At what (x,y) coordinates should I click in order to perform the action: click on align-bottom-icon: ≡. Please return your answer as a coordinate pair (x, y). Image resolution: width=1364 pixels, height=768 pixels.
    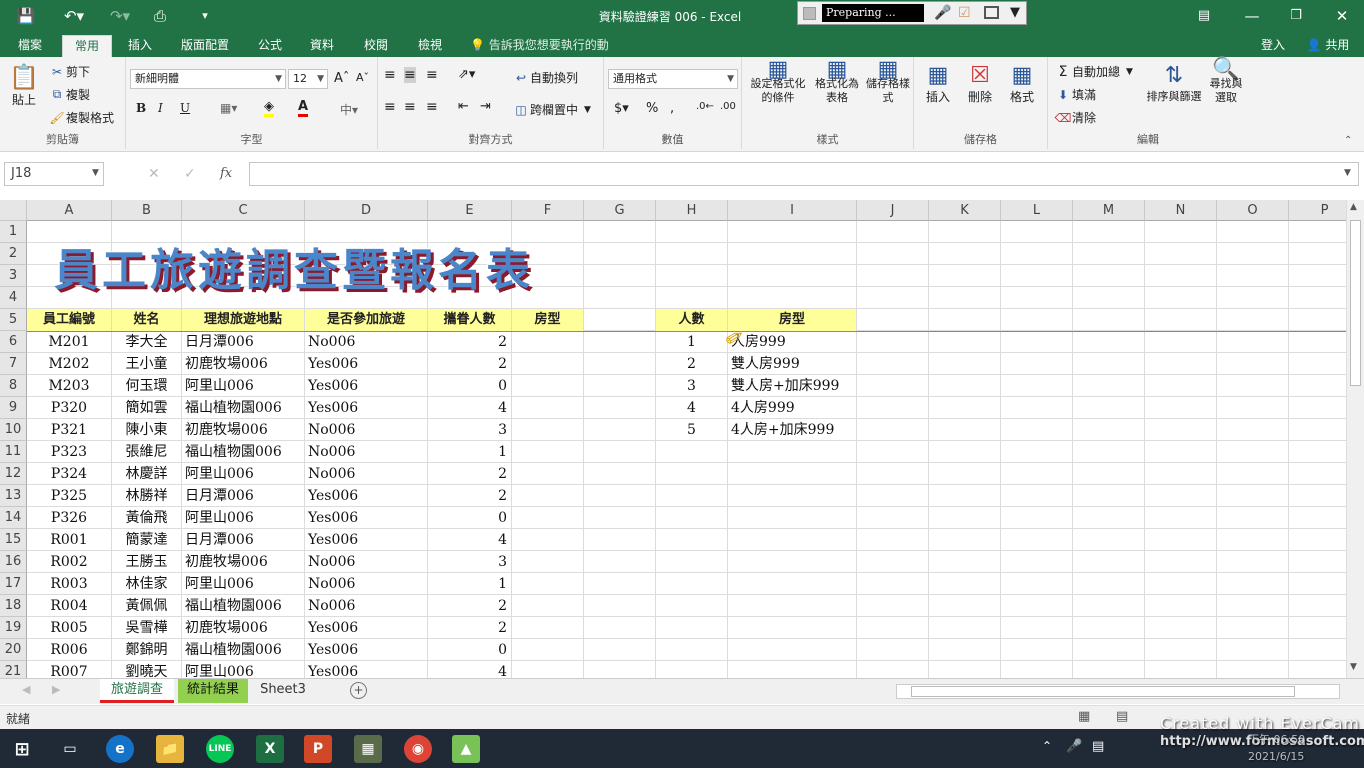
    Looking at the image, I should click on (432, 75).